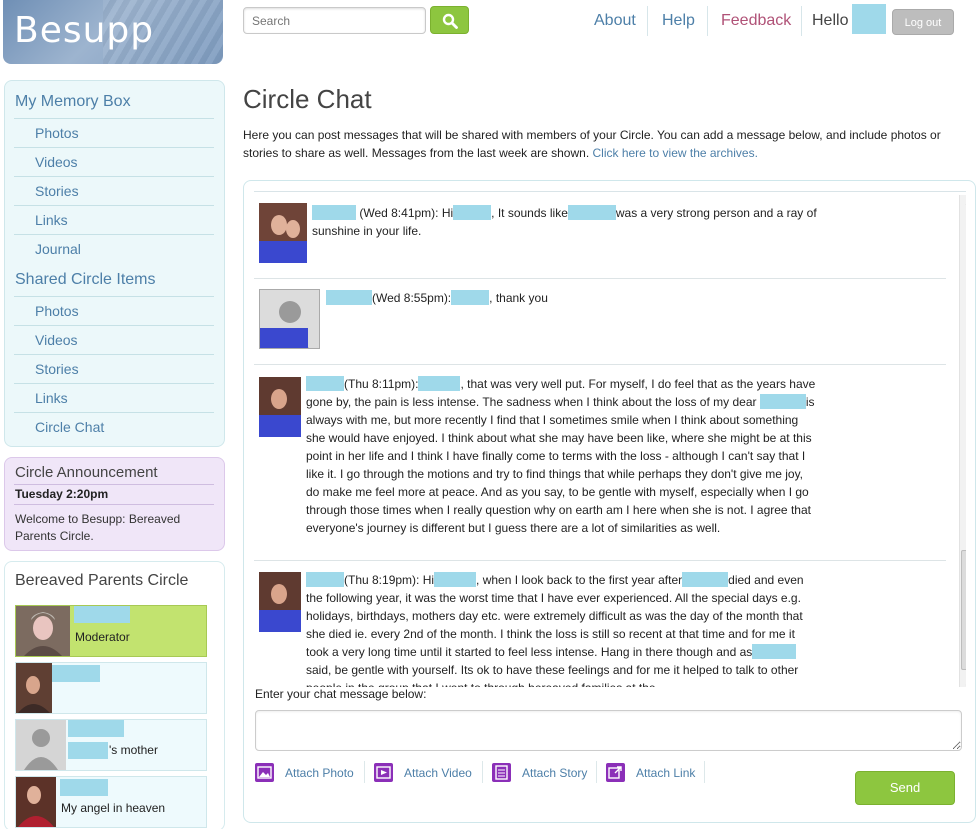 The image size is (980, 829). Describe the element at coordinates (114, 426) in the screenshot. I see `shared-item-circle-chat: Circle Chat` at that location.